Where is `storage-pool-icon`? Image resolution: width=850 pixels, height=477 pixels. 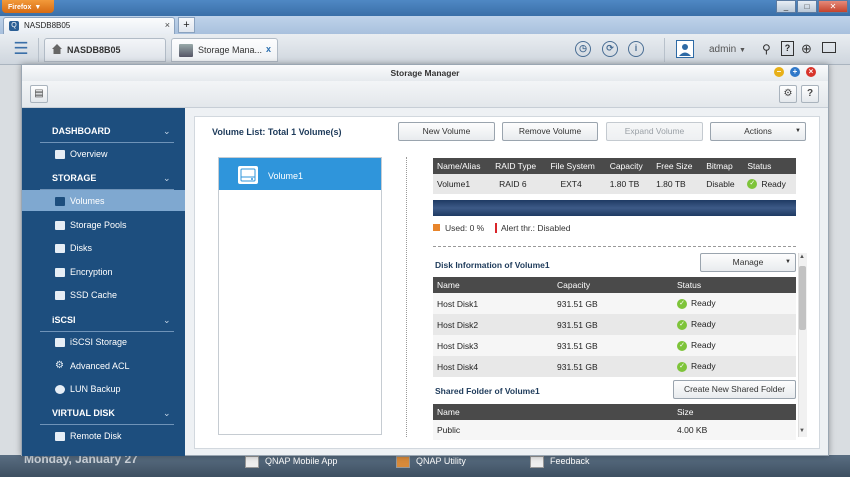 storage-pool-icon is located at coordinates (60, 225).